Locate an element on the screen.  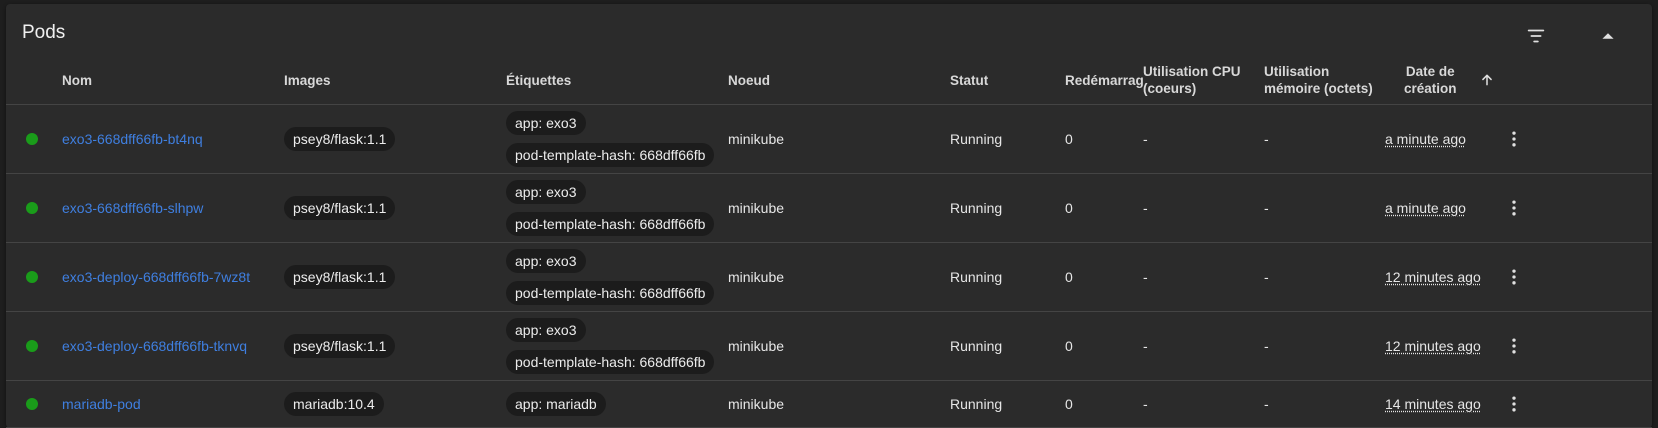
column-header-cpu: Utilisation CPU (coeurs) is located at coordinates (1192, 80).